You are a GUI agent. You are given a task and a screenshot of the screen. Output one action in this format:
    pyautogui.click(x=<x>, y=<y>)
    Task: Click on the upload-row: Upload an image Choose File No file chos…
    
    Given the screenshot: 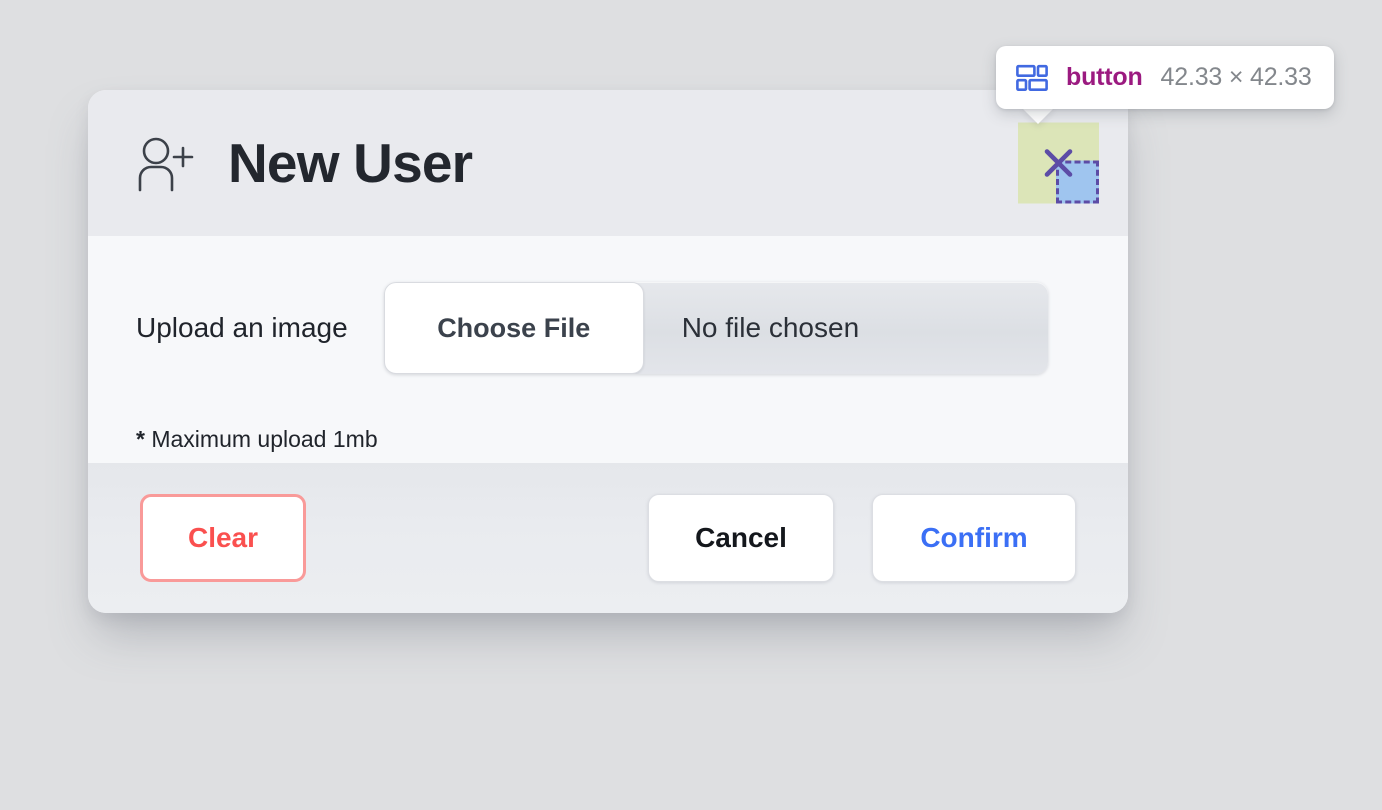 What is the action you would take?
    pyautogui.click(x=608, y=328)
    